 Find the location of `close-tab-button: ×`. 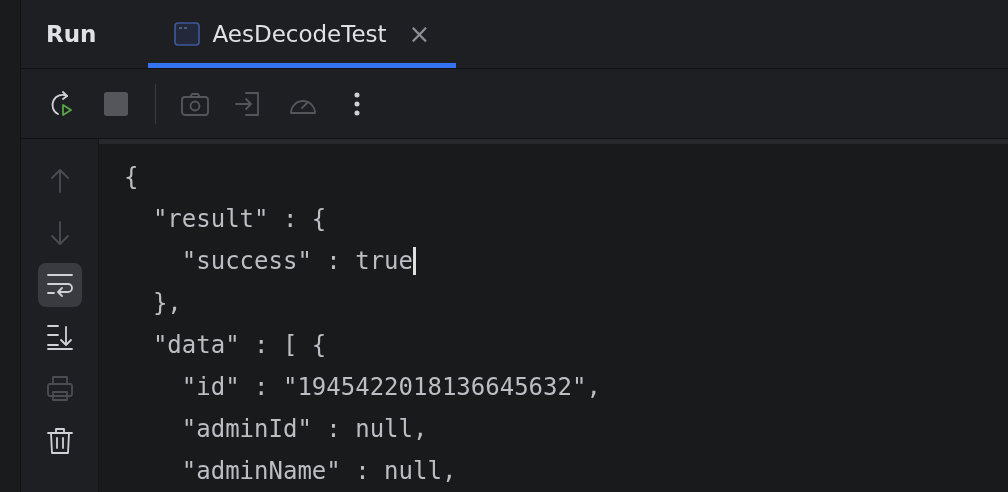

close-tab-button: × is located at coordinates (419, 34).